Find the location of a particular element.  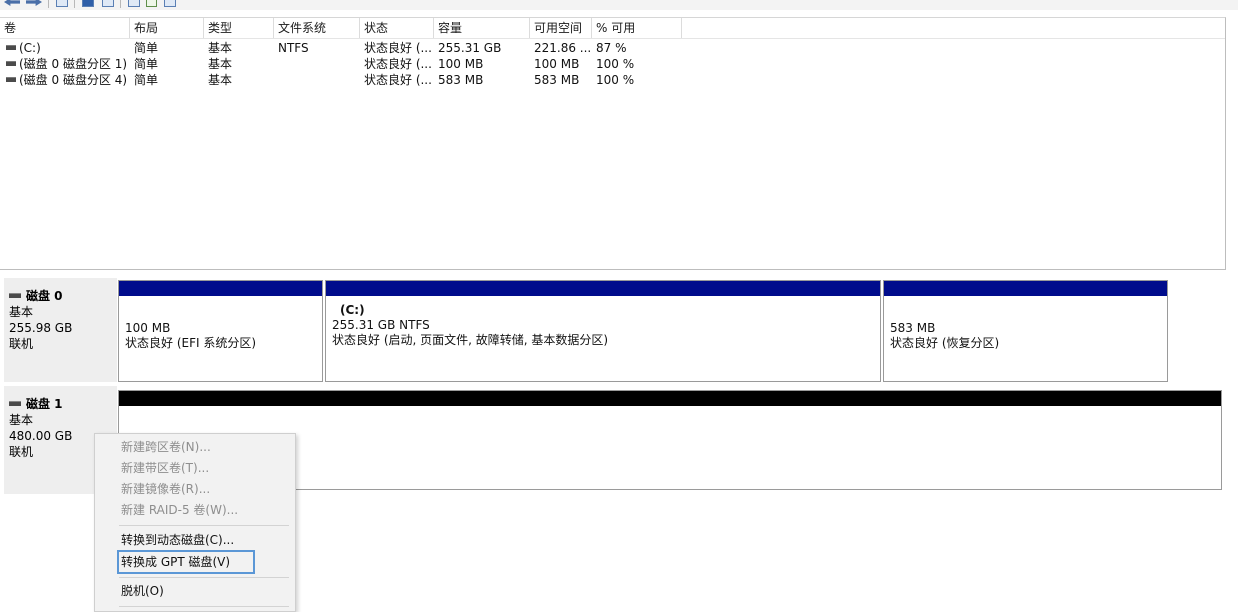

partition-name: (C:) is located at coordinates (352, 310).